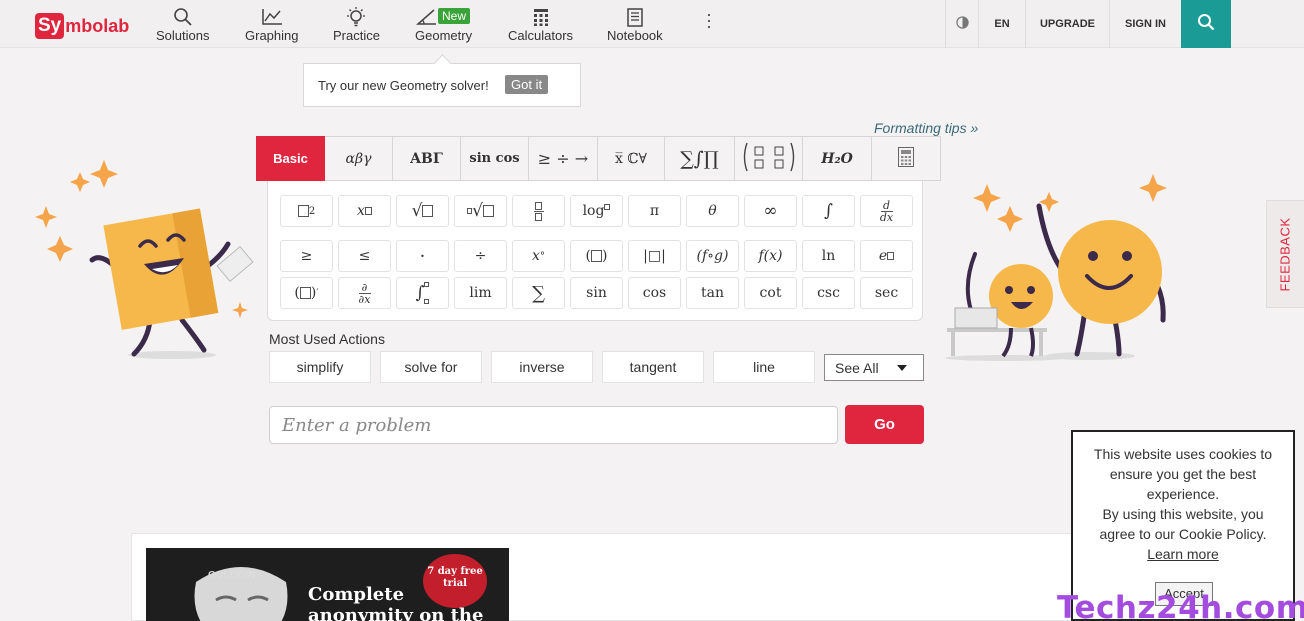 The image size is (1304, 621). I want to click on learn-more-link: Learn more, so click(1183, 554).